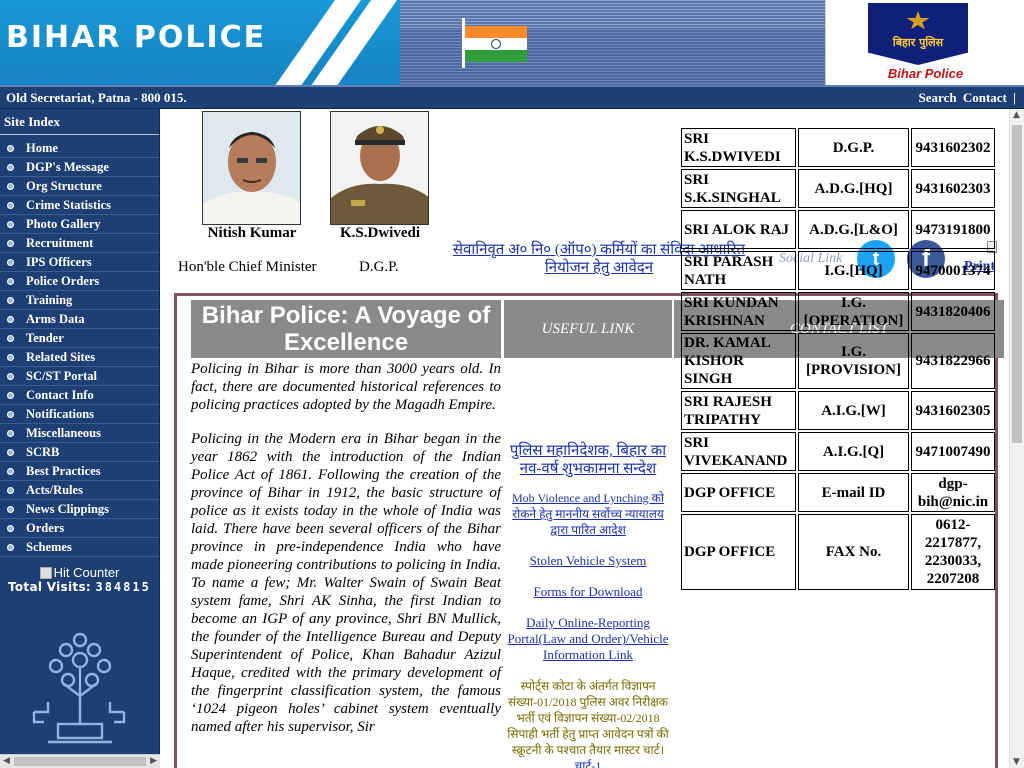  What do you see at coordinates (42, 147) in the screenshot?
I see `sidebar-item-label: Home` at bounding box center [42, 147].